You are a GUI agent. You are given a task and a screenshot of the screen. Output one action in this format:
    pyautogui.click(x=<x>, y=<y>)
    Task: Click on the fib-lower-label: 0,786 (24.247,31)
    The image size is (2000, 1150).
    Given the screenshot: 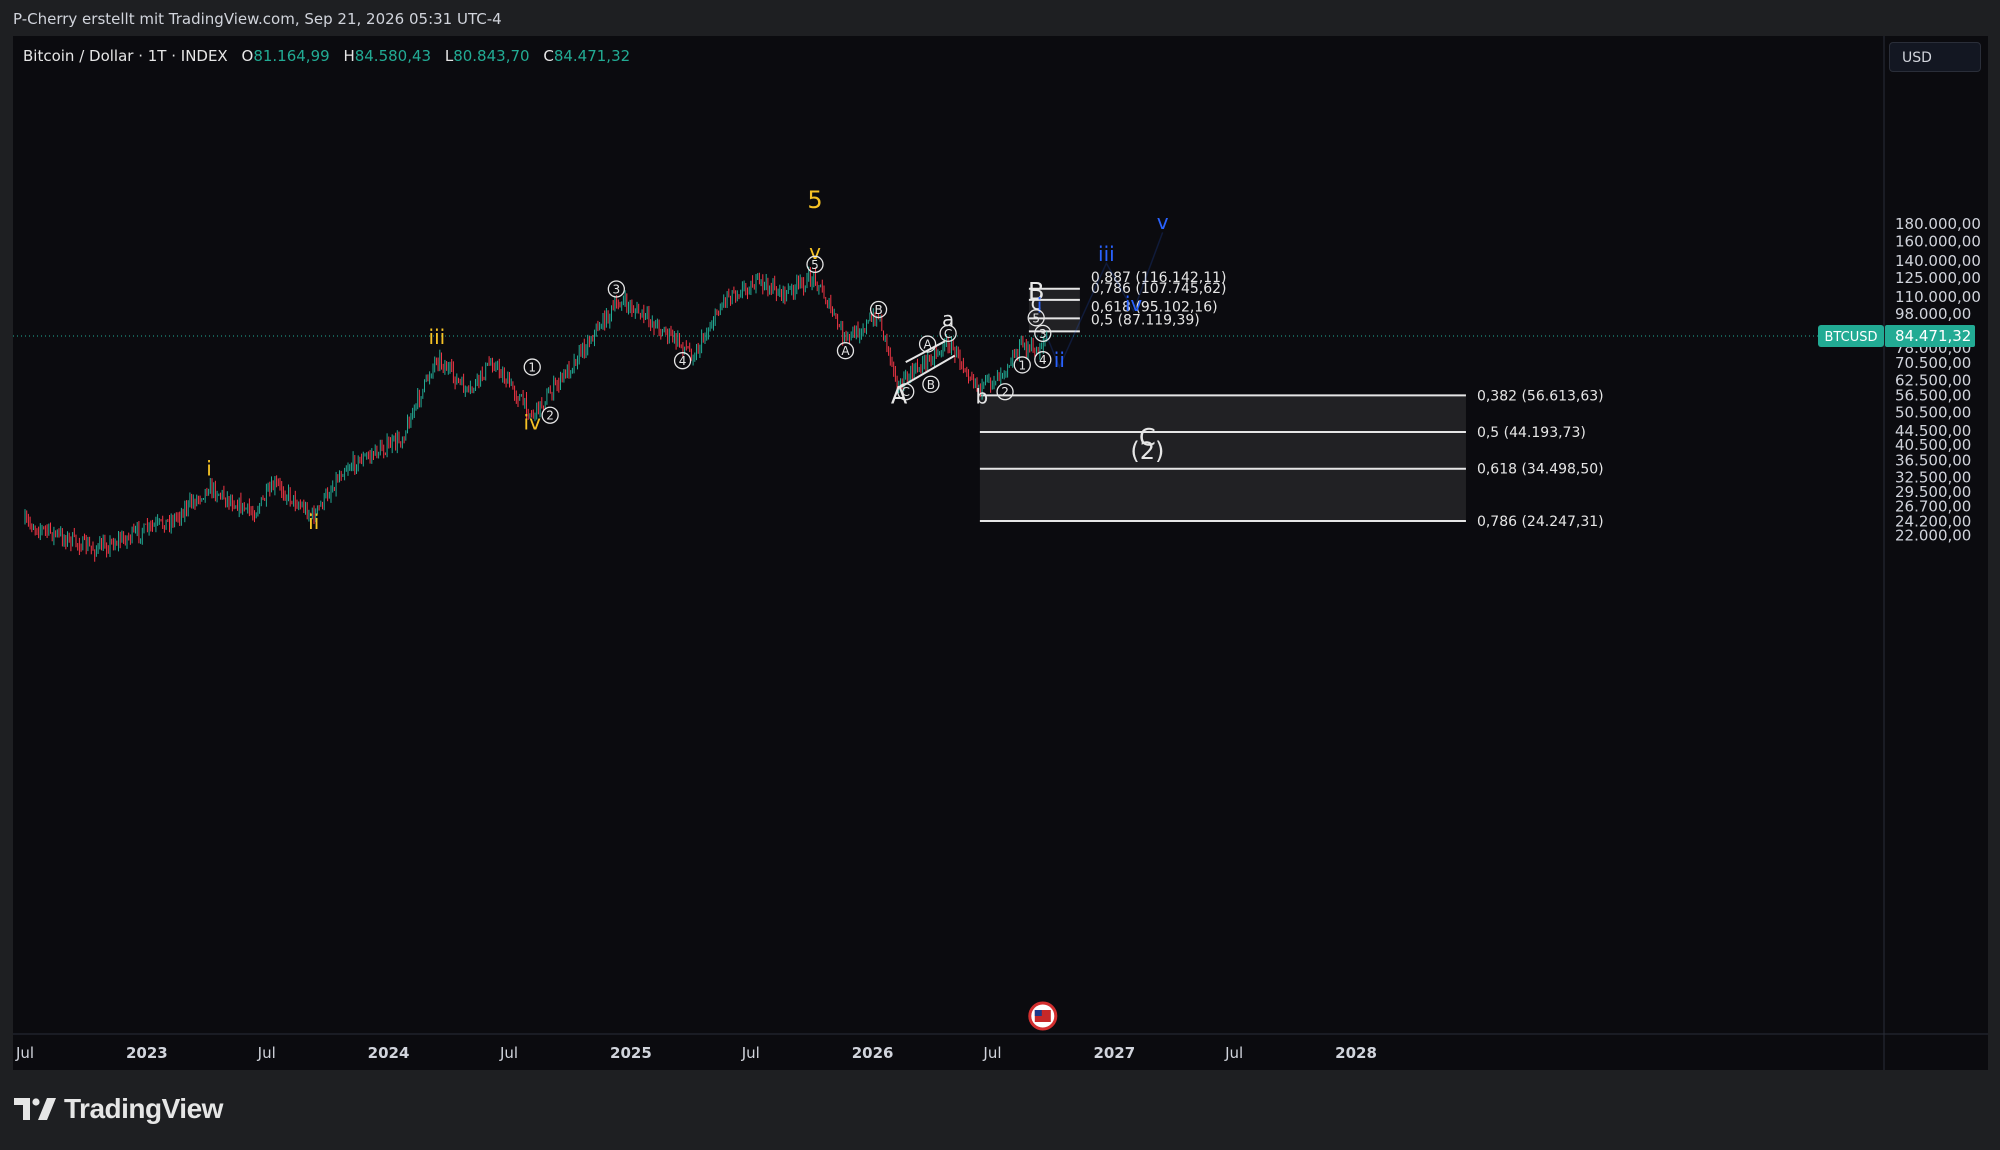 What is the action you would take?
    pyautogui.click(x=1540, y=522)
    